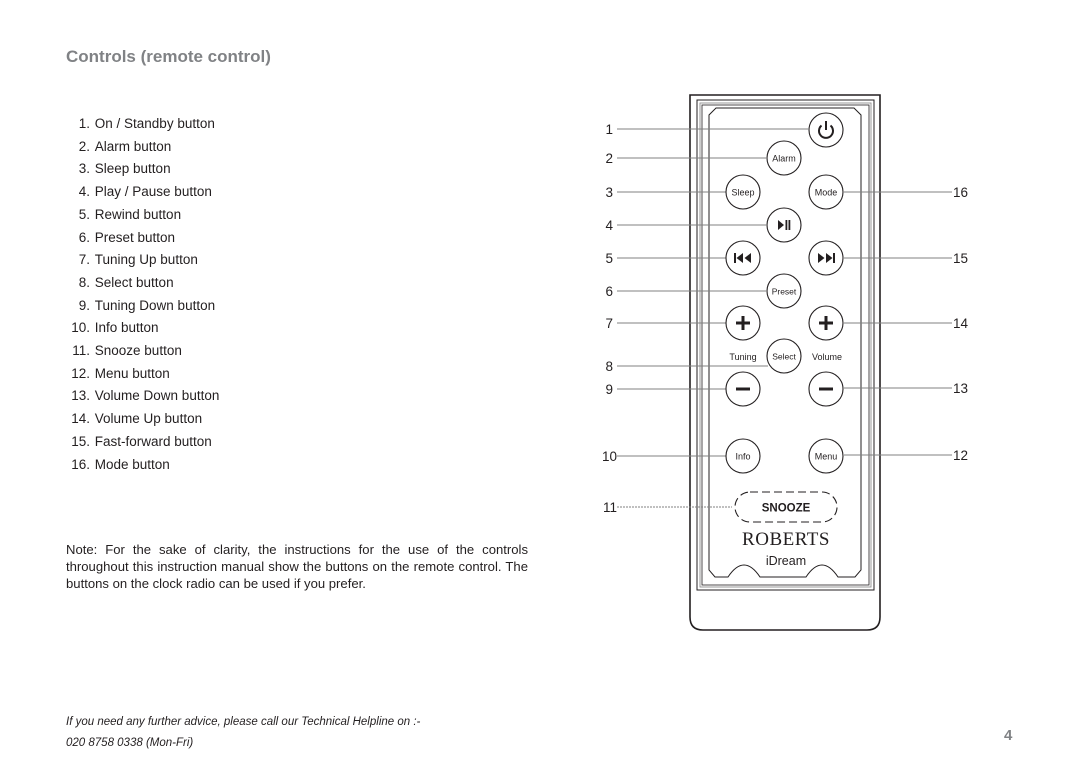  I want to click on alarm-button-label: Alarm, so click(784, 159).